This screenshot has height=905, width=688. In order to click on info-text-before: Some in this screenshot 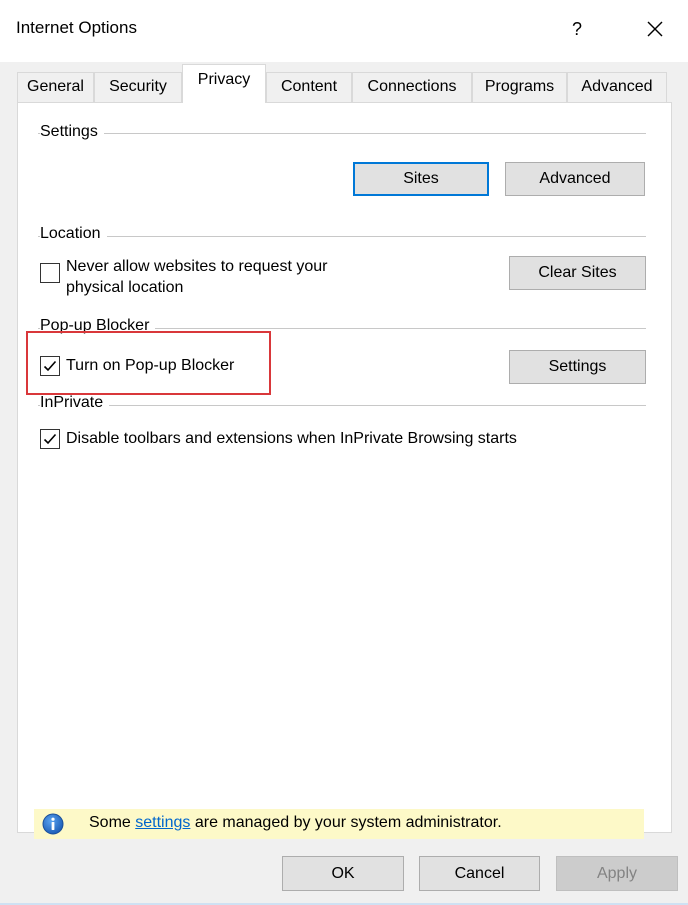, I will do `click(112, 822)`.